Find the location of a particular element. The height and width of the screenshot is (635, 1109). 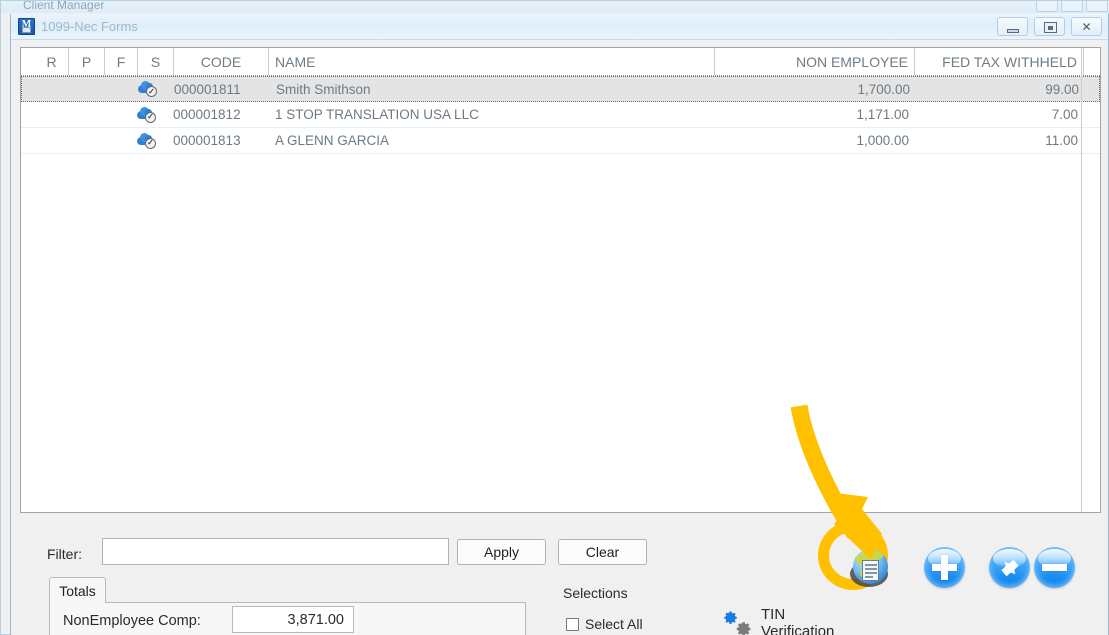

window-controls: ✕ is located at coordinates (1049, 26).